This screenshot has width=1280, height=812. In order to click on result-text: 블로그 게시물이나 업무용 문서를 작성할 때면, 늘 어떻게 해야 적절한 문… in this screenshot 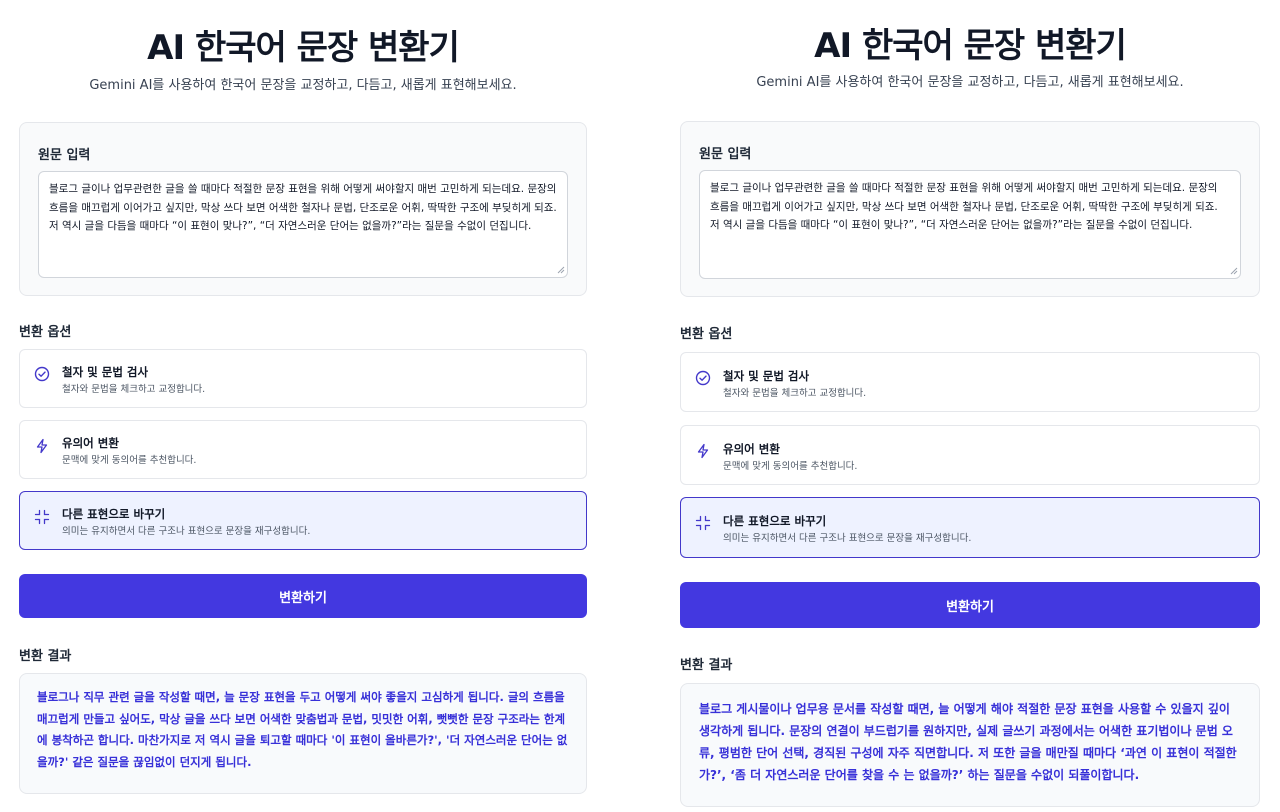, I will do `click(970, 745)`.